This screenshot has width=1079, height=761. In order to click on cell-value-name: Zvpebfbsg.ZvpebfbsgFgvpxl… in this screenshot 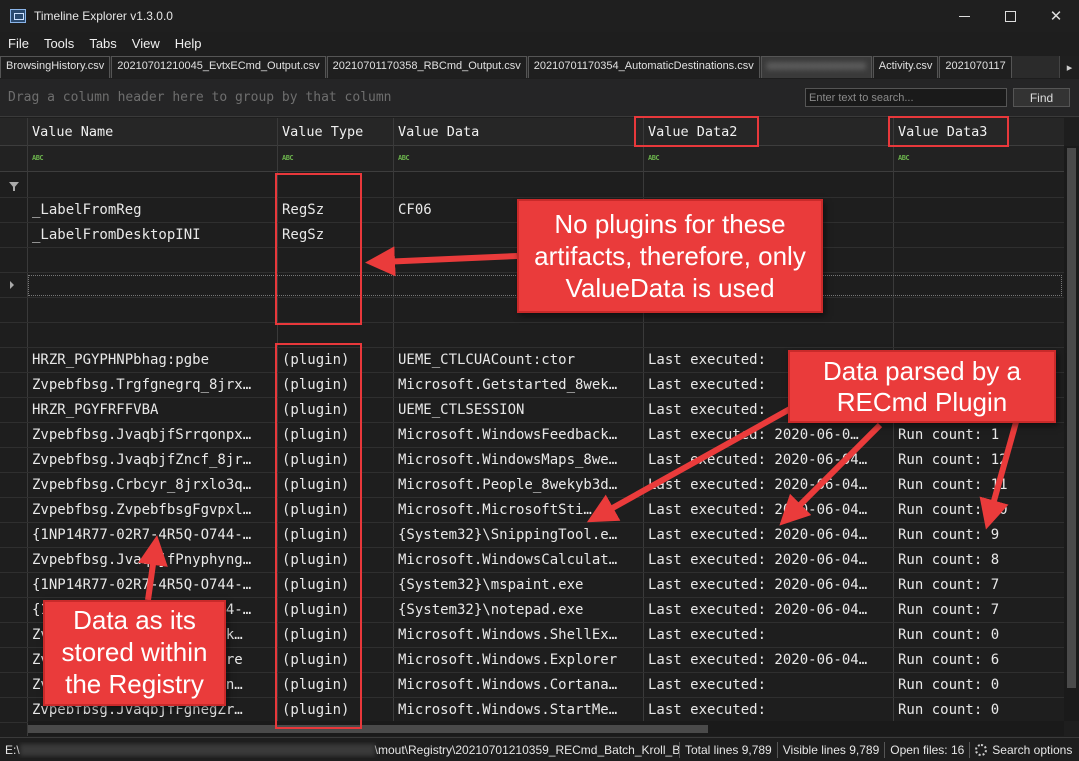, I will do `click(153, 510)`.